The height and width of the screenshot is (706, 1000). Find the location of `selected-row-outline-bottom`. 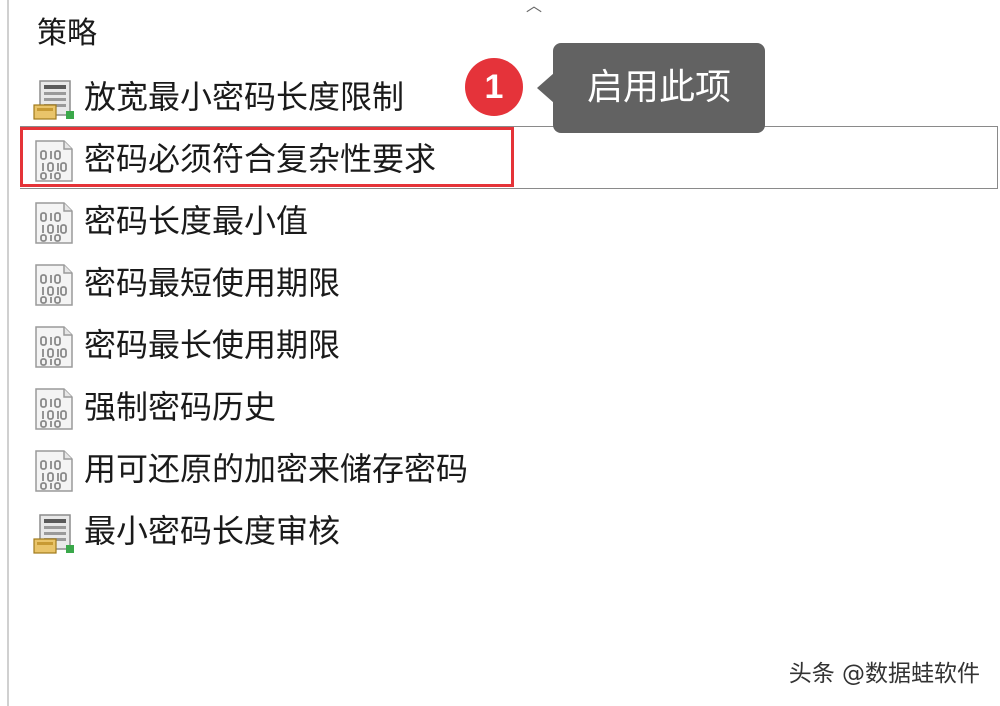

selected-row-outline-bottom is located at coordinates (509, 188).